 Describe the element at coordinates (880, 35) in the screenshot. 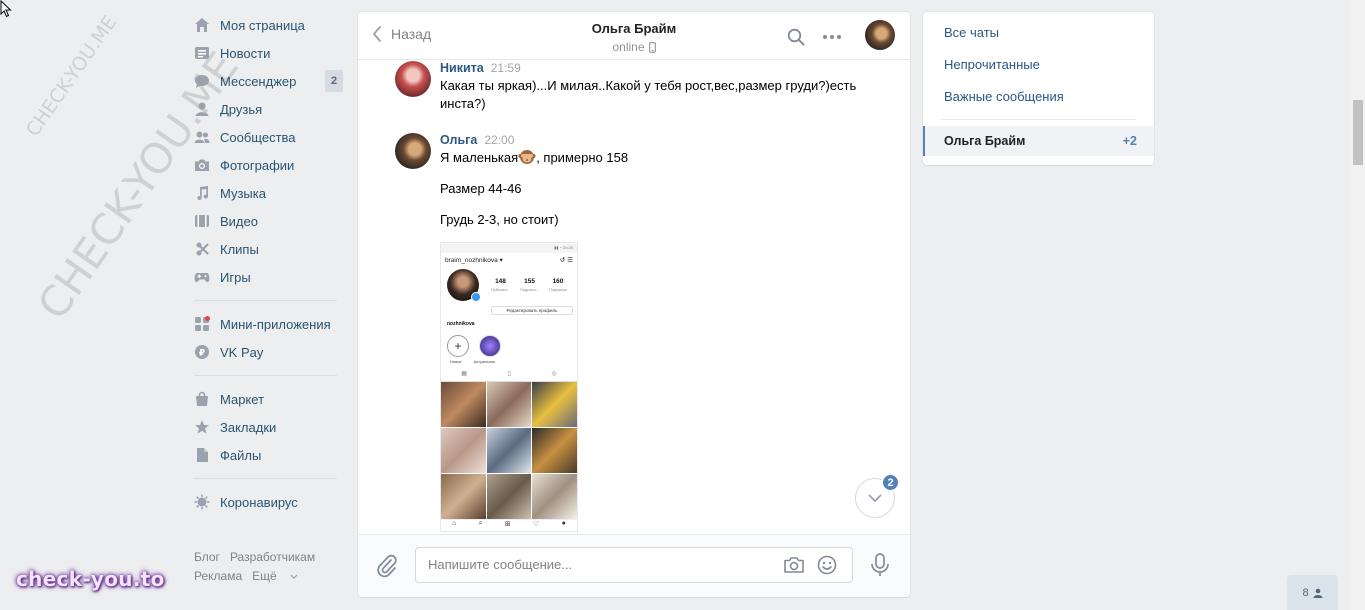

I see `peer-avatar` at that location.